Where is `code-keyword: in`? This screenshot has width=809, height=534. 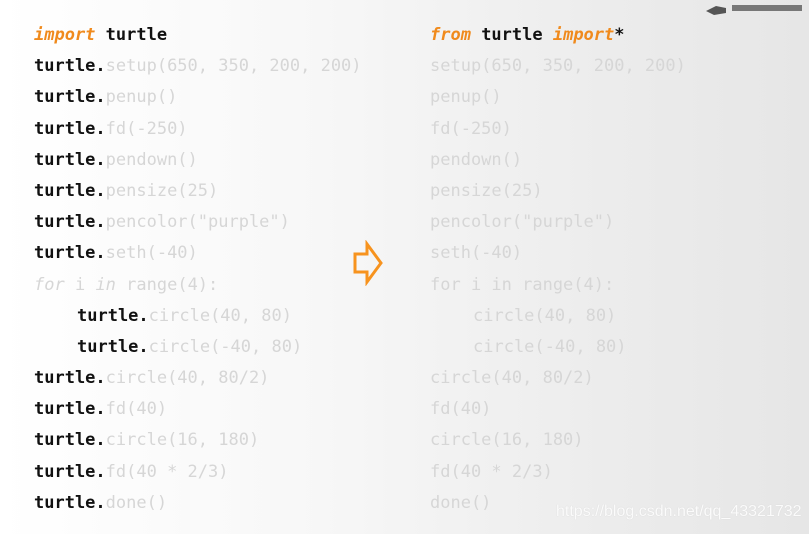 code-keyword: in is located at coordinates (105, 284).